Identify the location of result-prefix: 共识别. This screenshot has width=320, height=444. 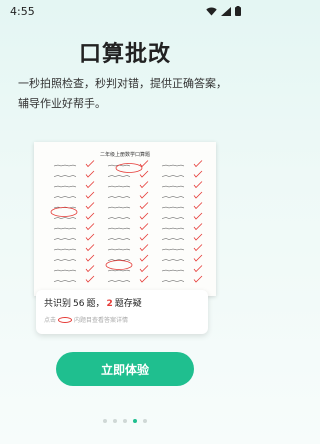
(58, 304).